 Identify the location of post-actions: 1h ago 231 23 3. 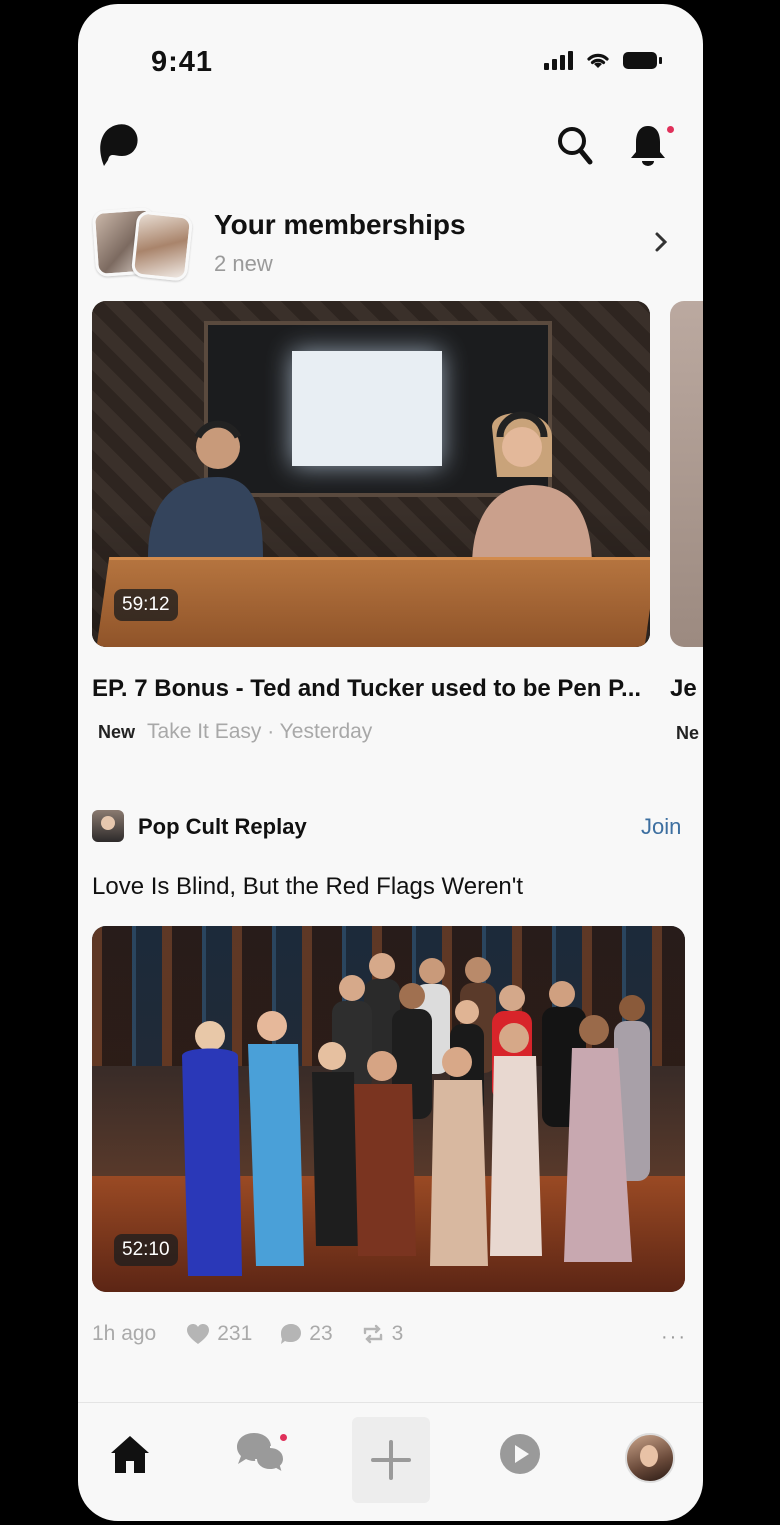
(261, 1334).